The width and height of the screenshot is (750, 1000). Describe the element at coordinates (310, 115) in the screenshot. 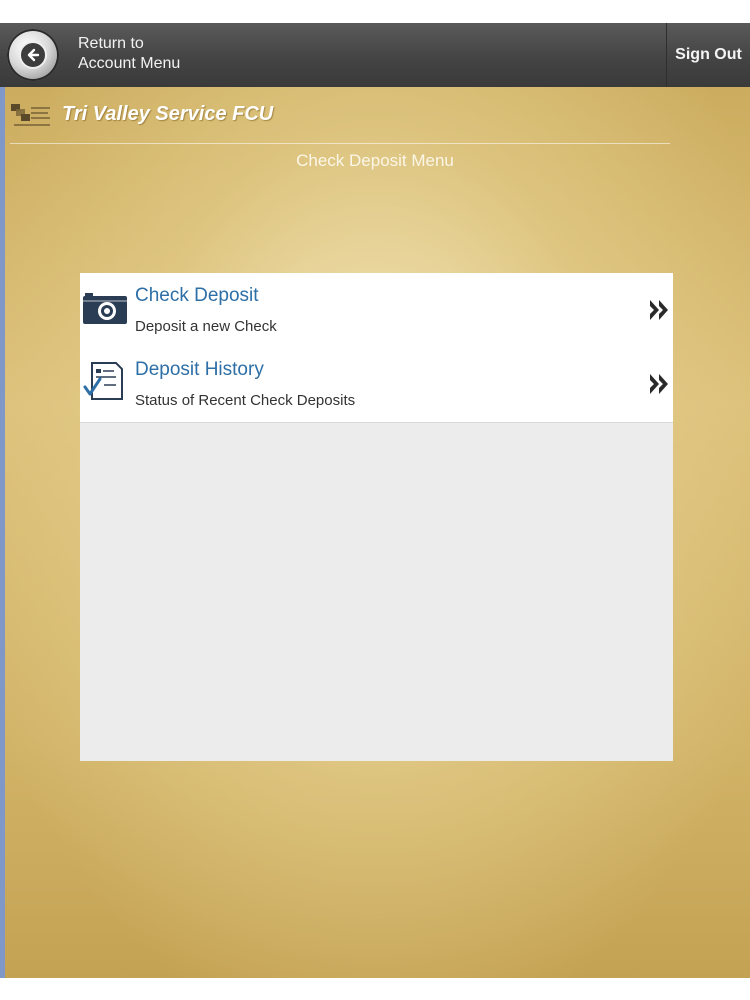

I see `brand-bar: Tri Valley Service FCU` at that location.